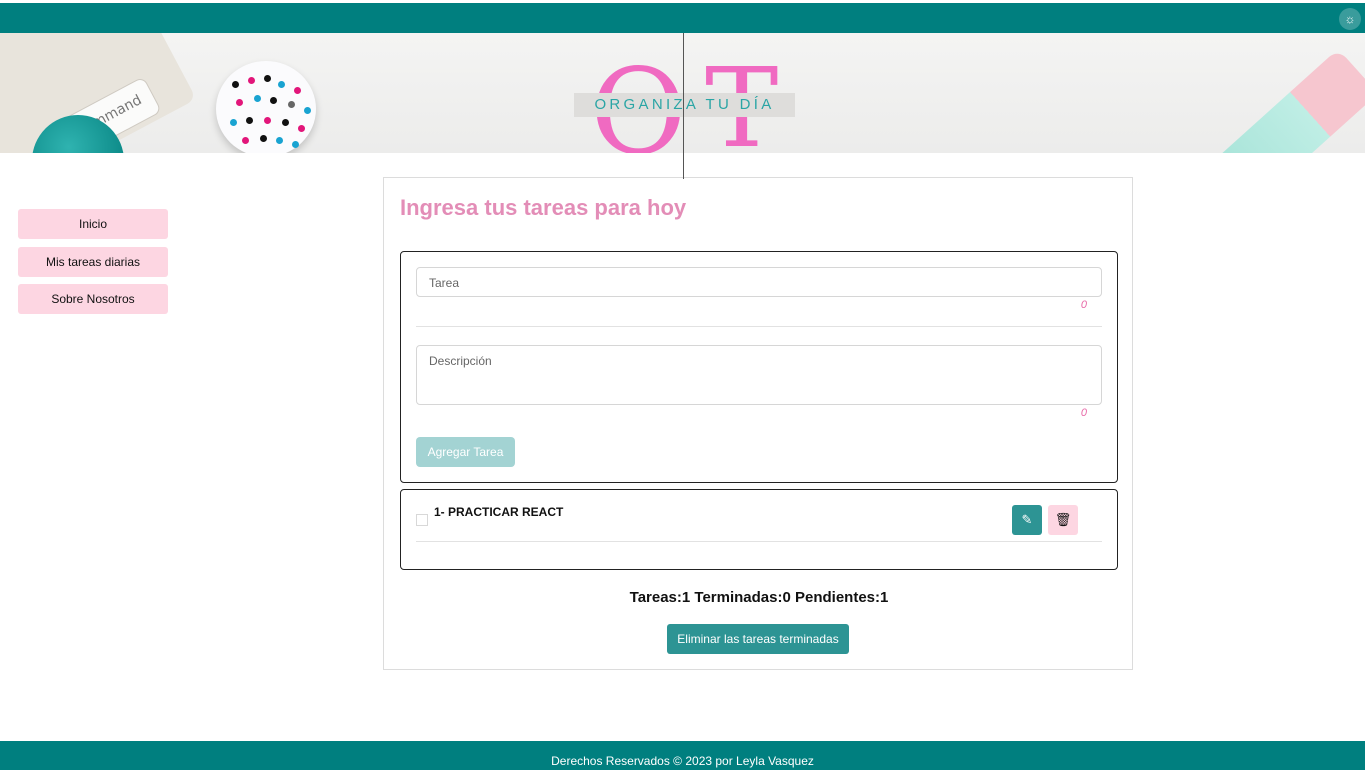  Describe the element at coordinates (93, 261) in the screenshot. I see `sidebar-item-mis-tareas: Mis tareas diarias` at that location.